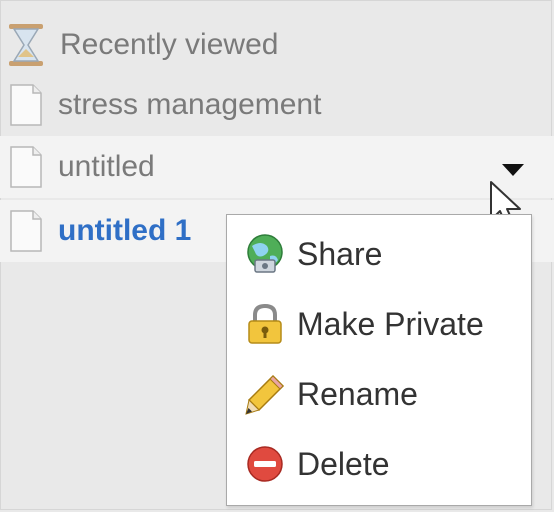 This screenshot has height=512, width=554. Describe the element at coordinates (106, 166) in the screenshot. I see `list-item-label: untitled` at that location.